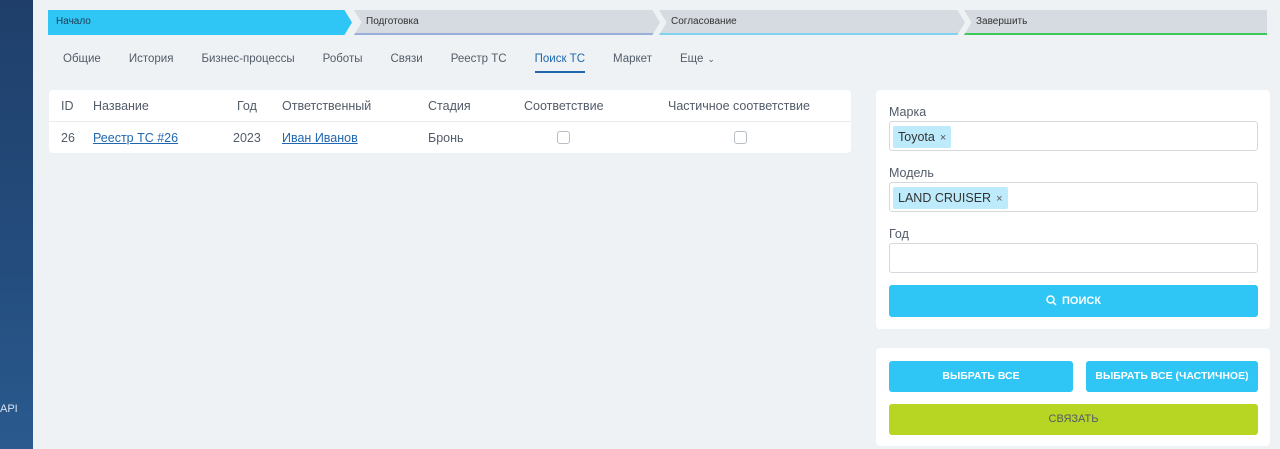 The image size is (1280, 449). I want to click on row-name-link: Реестр ТС #26, so click(135, 138).